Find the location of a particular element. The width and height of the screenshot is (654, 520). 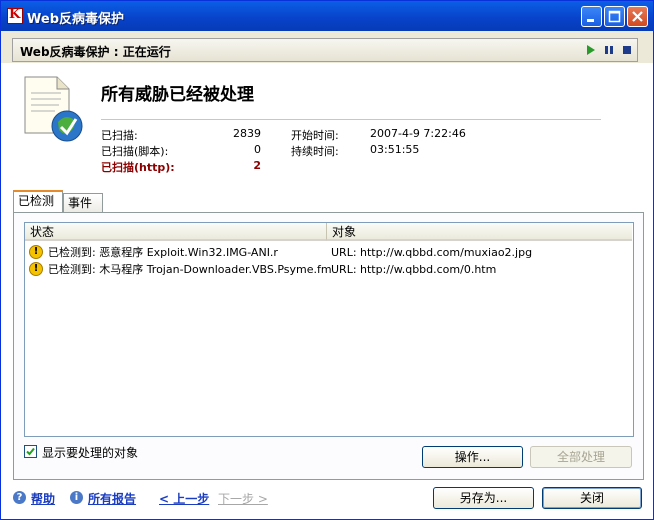

stop-icon is located at coordinates (627, 50).